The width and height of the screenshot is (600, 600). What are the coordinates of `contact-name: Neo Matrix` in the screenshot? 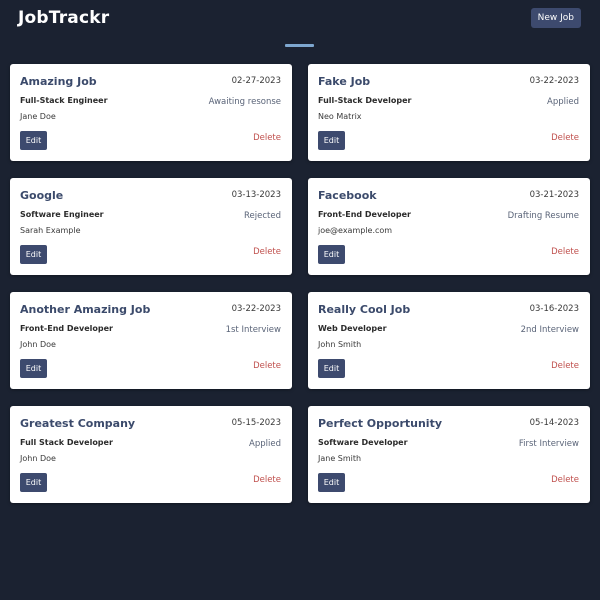 It's located at (340, 116).